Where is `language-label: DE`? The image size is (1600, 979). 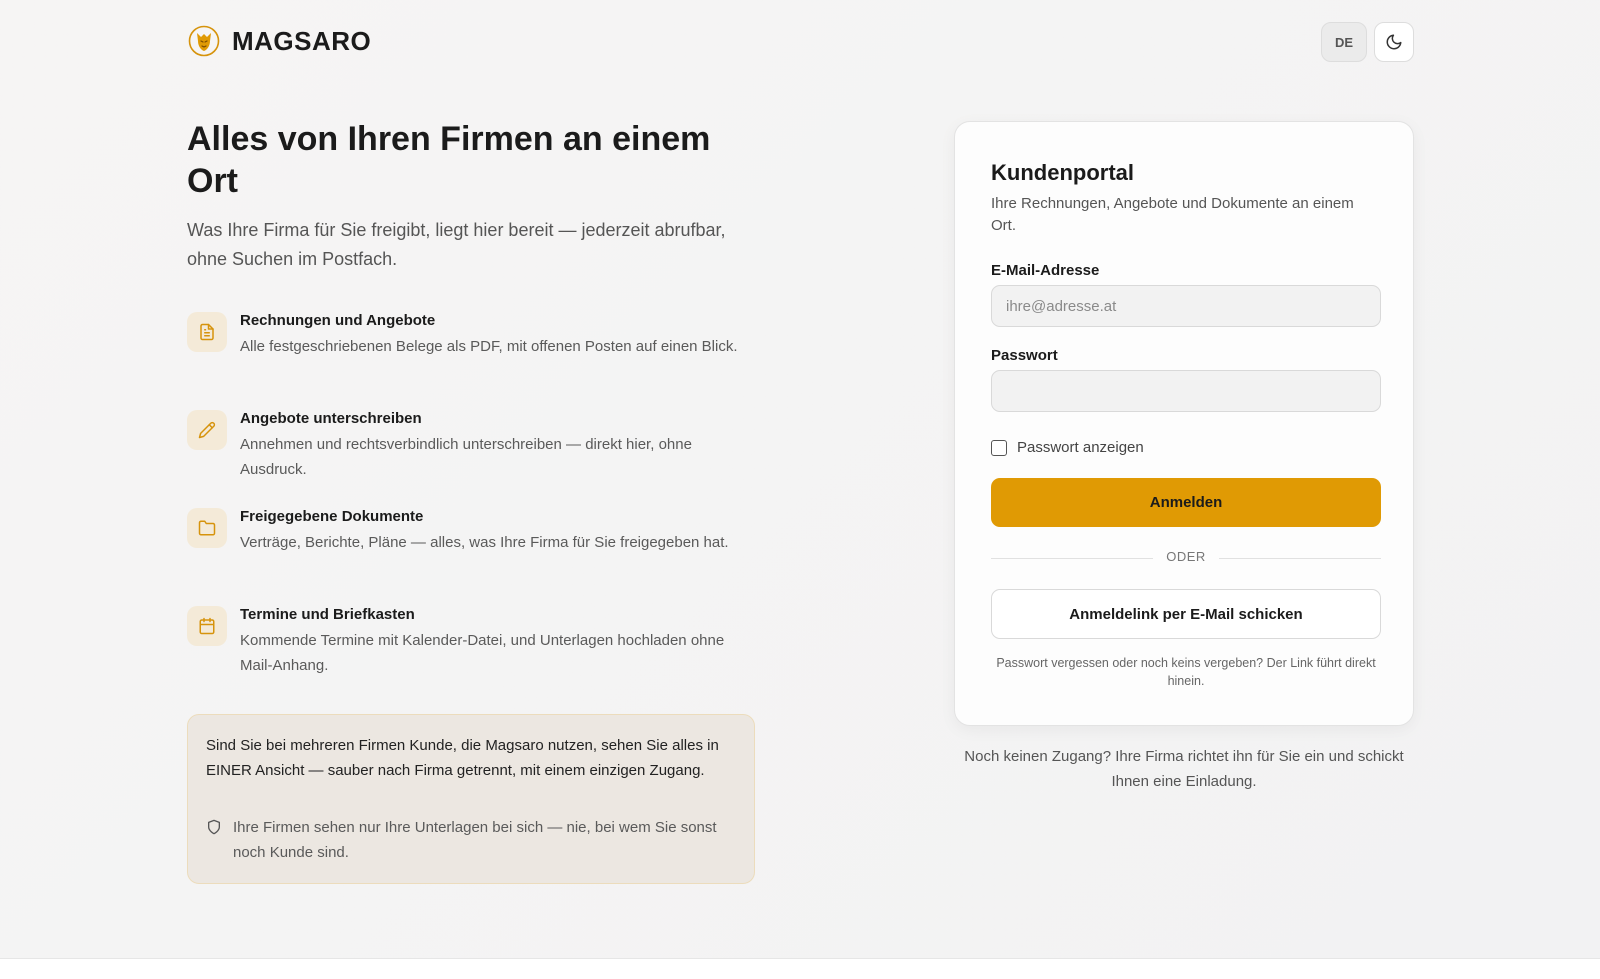 language-label: DE is located at coordinates (1344, 42).